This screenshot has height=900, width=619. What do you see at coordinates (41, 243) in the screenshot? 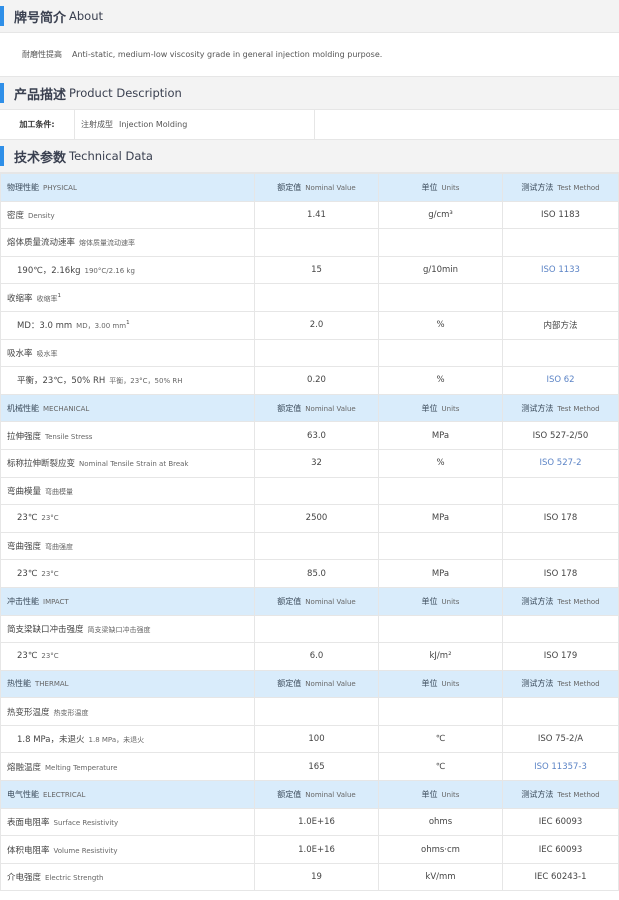
I see `property-name-cn: 熔体质量流动速率` at bounding box center [41, 243].